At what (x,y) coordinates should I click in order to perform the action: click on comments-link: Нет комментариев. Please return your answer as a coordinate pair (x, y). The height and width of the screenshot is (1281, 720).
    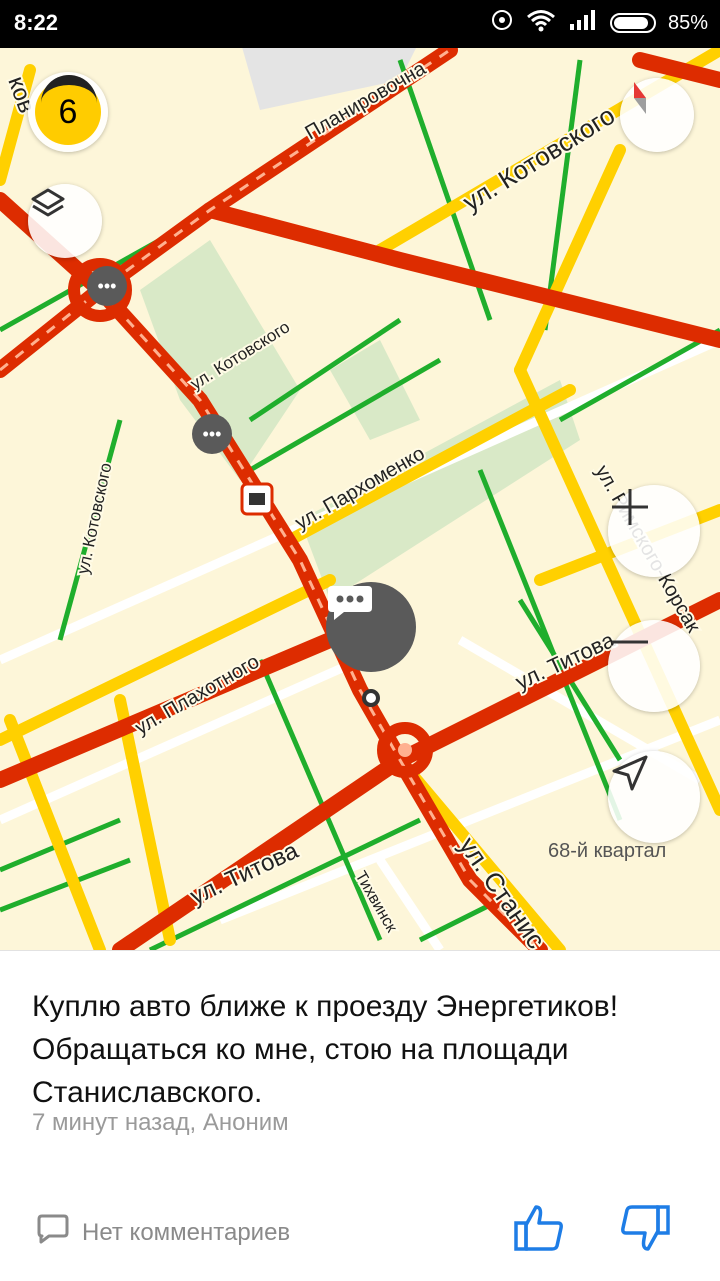
    Looking at the image, I should click on (163, 1232).